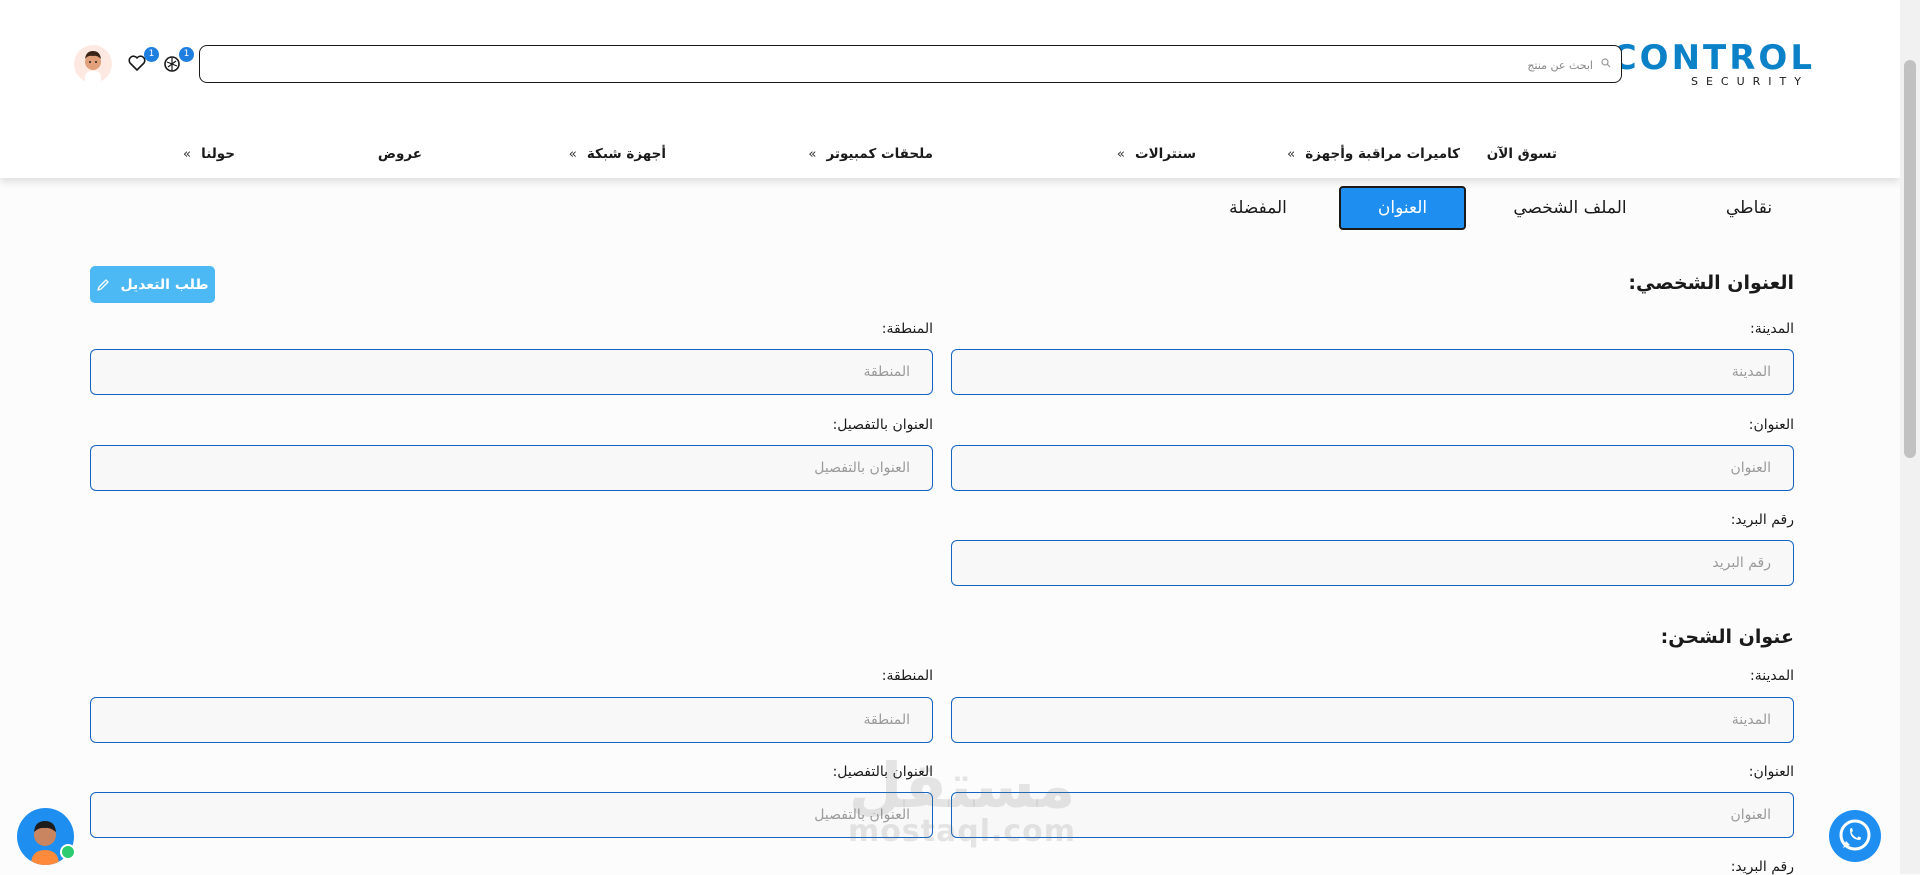  I want to click on nav-item-network: أجهزة شبكة », so click(617, 154).